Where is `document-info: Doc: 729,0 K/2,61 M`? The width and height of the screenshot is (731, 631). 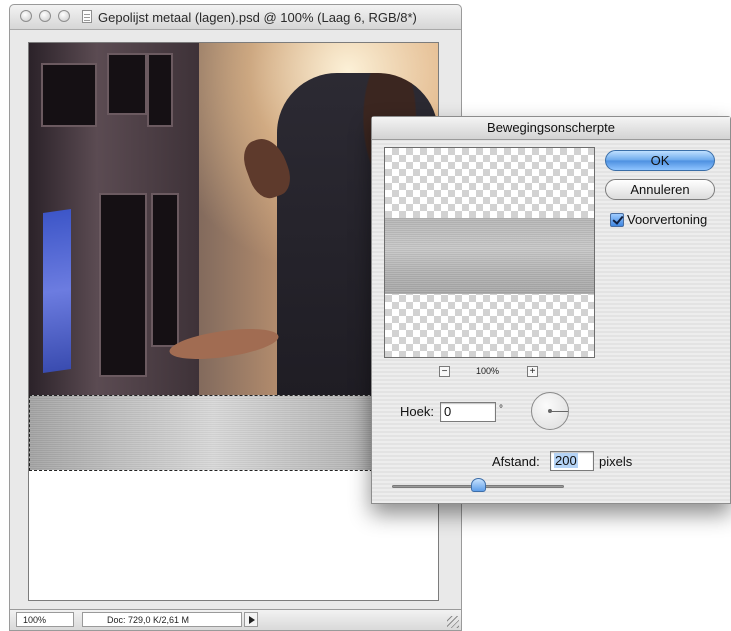
document-info: Doc: 729,0 K/2,61 M is located at coordinates (162, 619).